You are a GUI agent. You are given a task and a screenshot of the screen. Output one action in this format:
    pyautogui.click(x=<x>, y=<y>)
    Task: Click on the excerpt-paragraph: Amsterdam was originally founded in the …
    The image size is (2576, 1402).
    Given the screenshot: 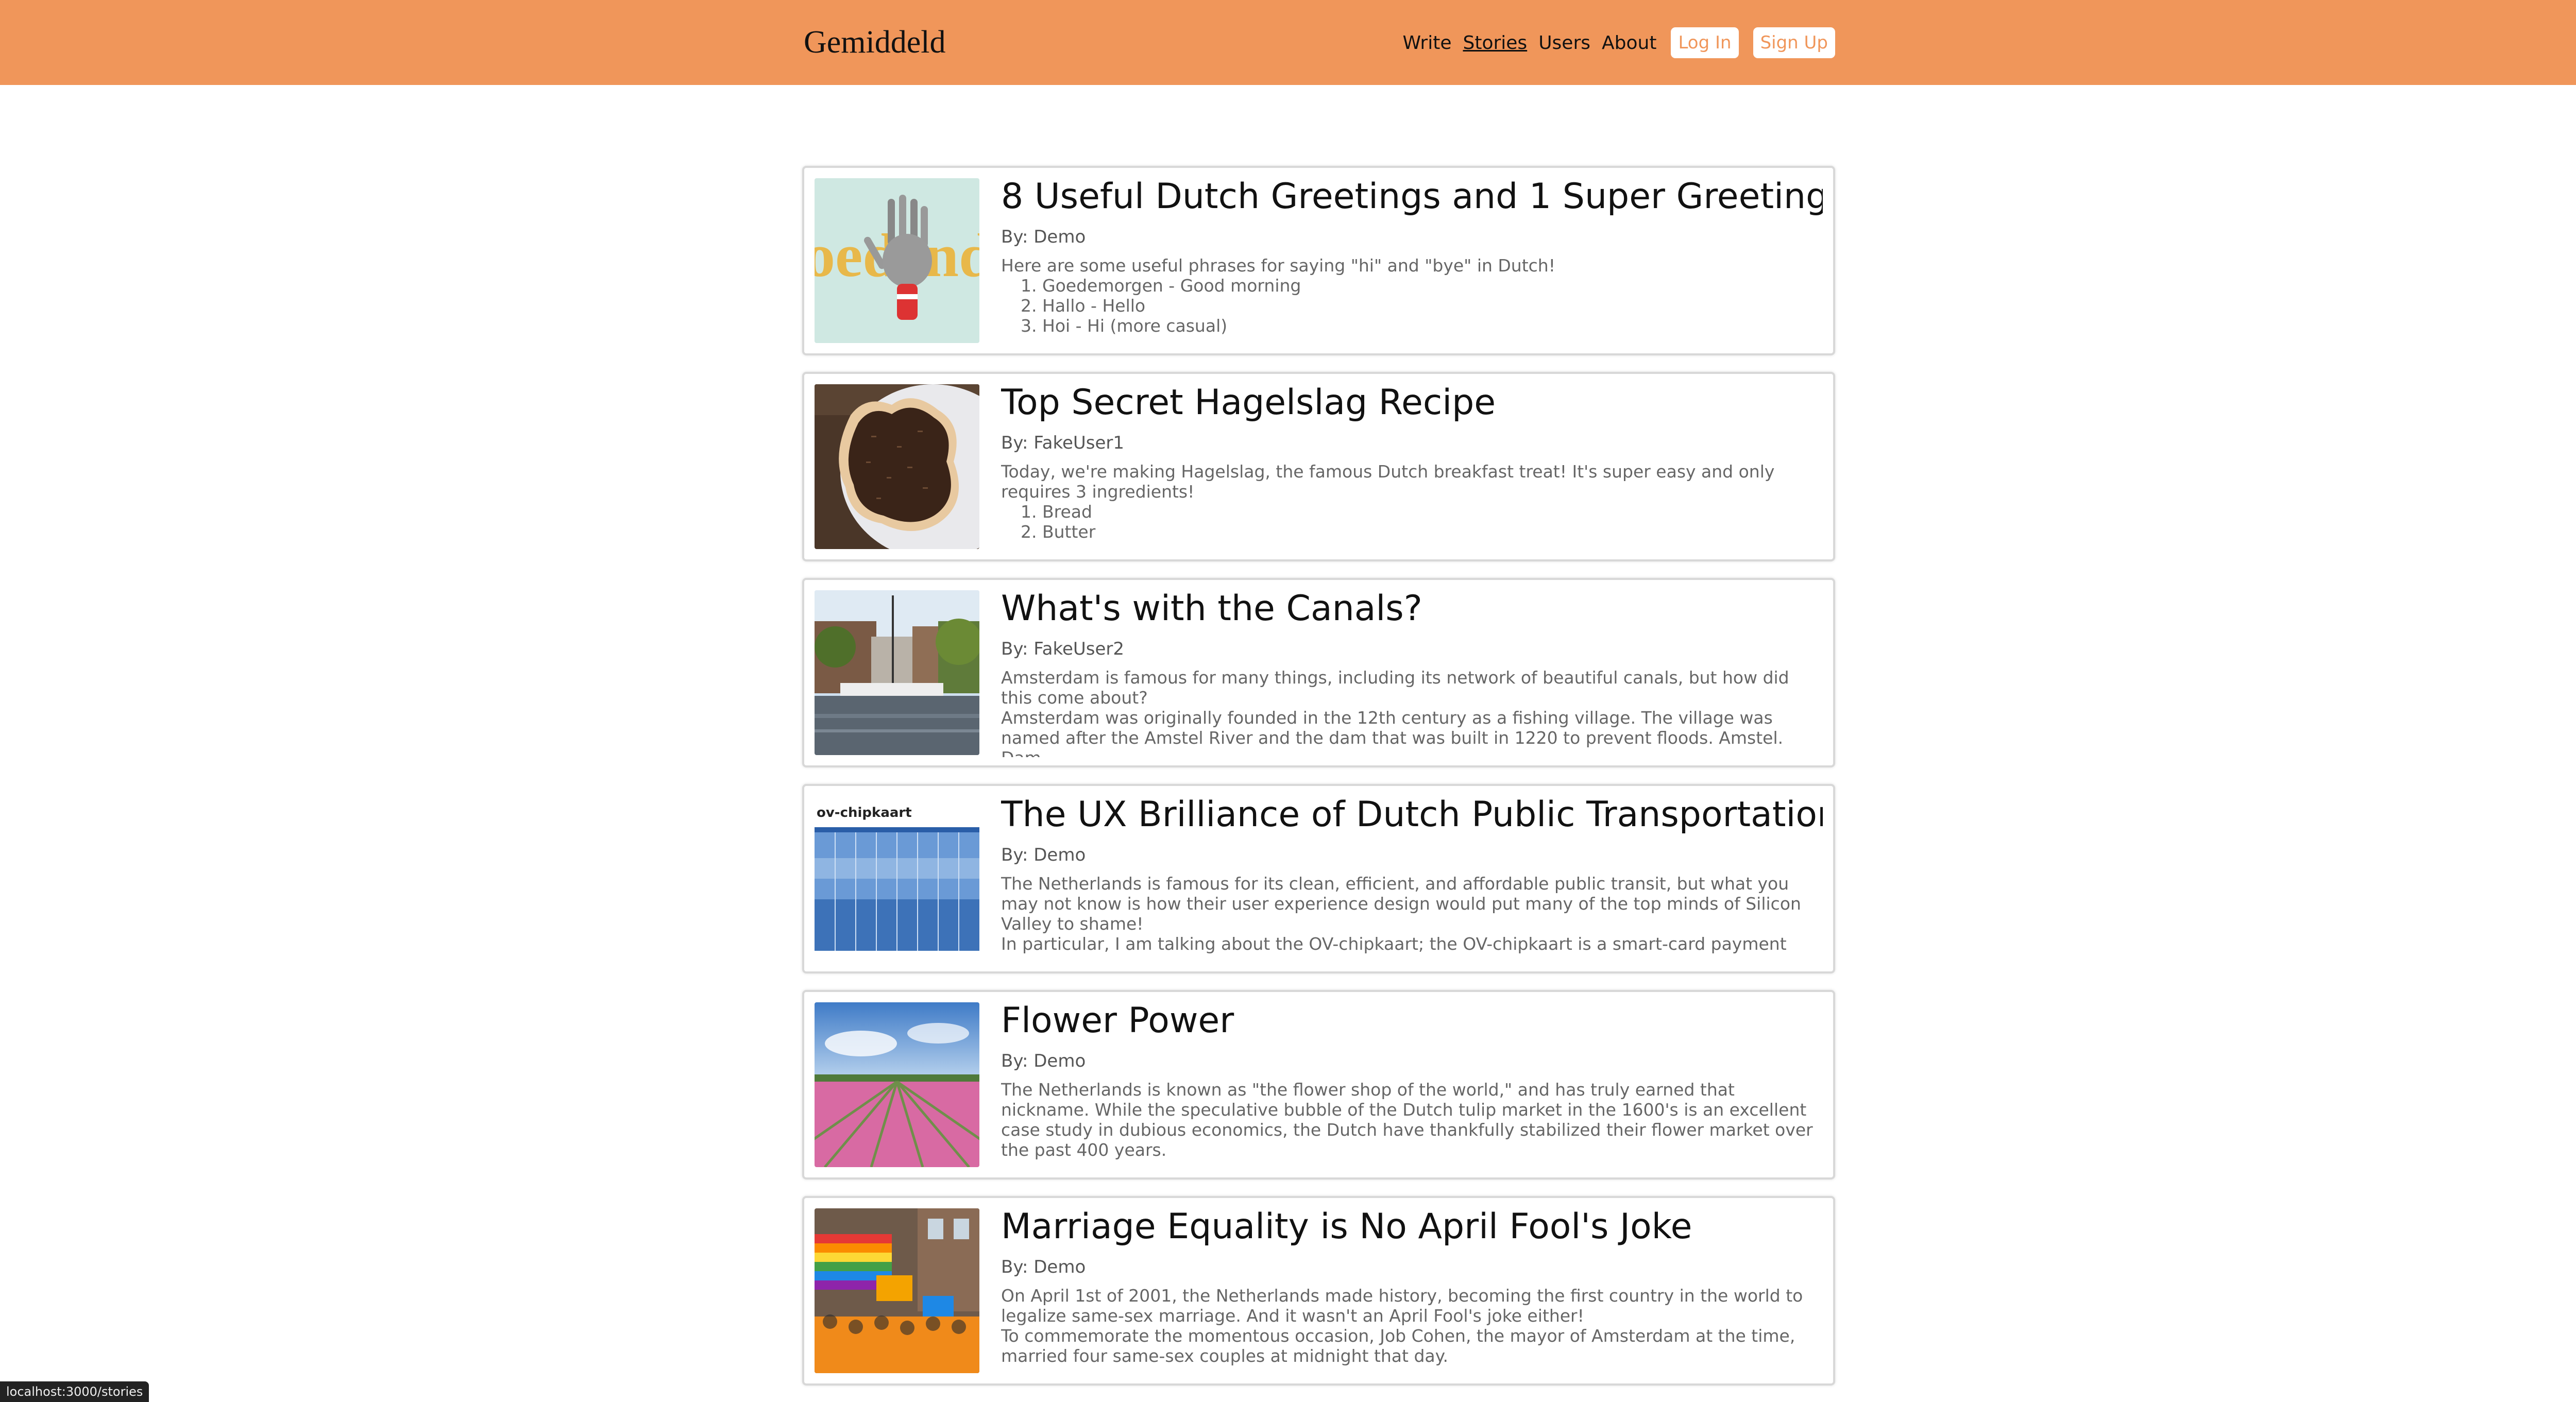 What is the action you would take?
    pyautogui.click(x=1392, y=732)
    